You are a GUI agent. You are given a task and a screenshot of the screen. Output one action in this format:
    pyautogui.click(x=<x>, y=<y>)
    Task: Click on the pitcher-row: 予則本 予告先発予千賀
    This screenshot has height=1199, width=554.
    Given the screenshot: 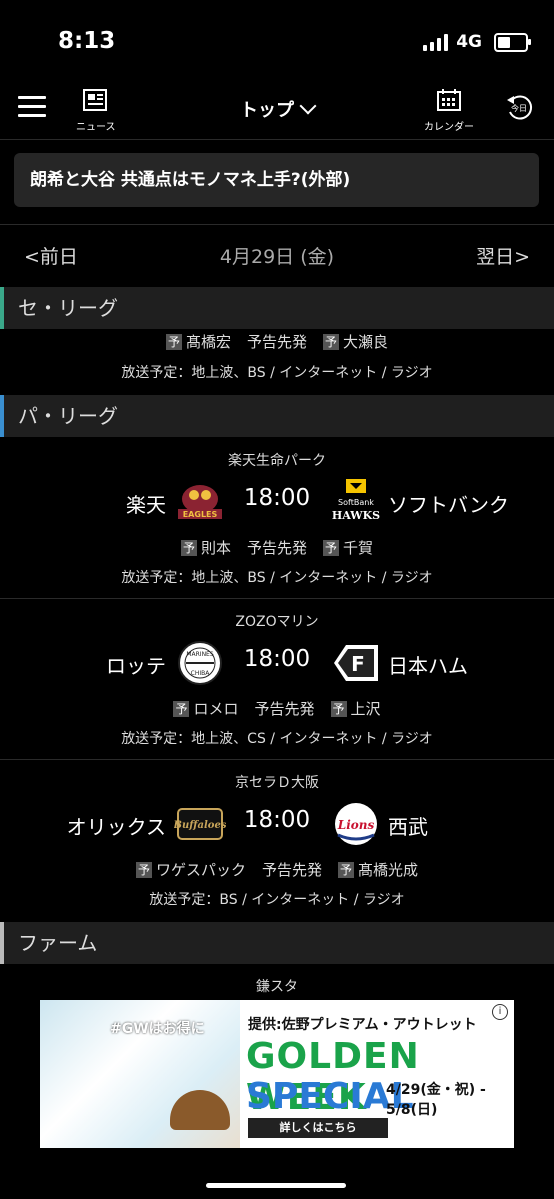 What is the action you would take?
    pyautogui.click(x=277, y=547)
    